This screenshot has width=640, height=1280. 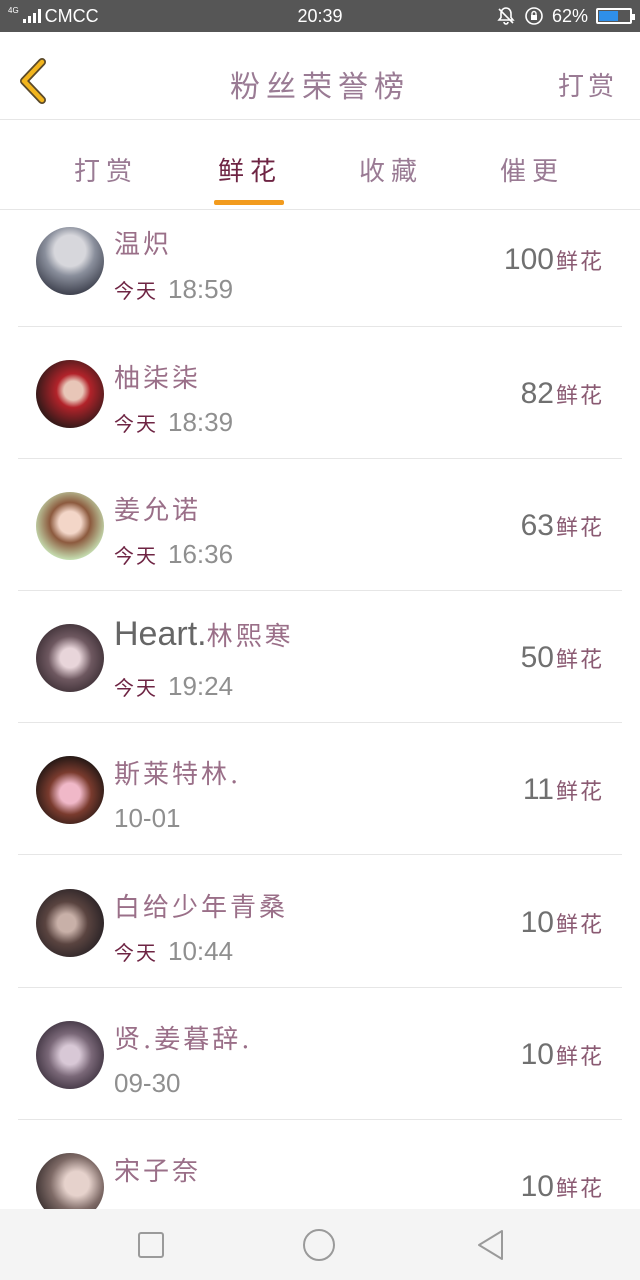 I want to click on bell-muted-icon, so click(x=506, y=16).